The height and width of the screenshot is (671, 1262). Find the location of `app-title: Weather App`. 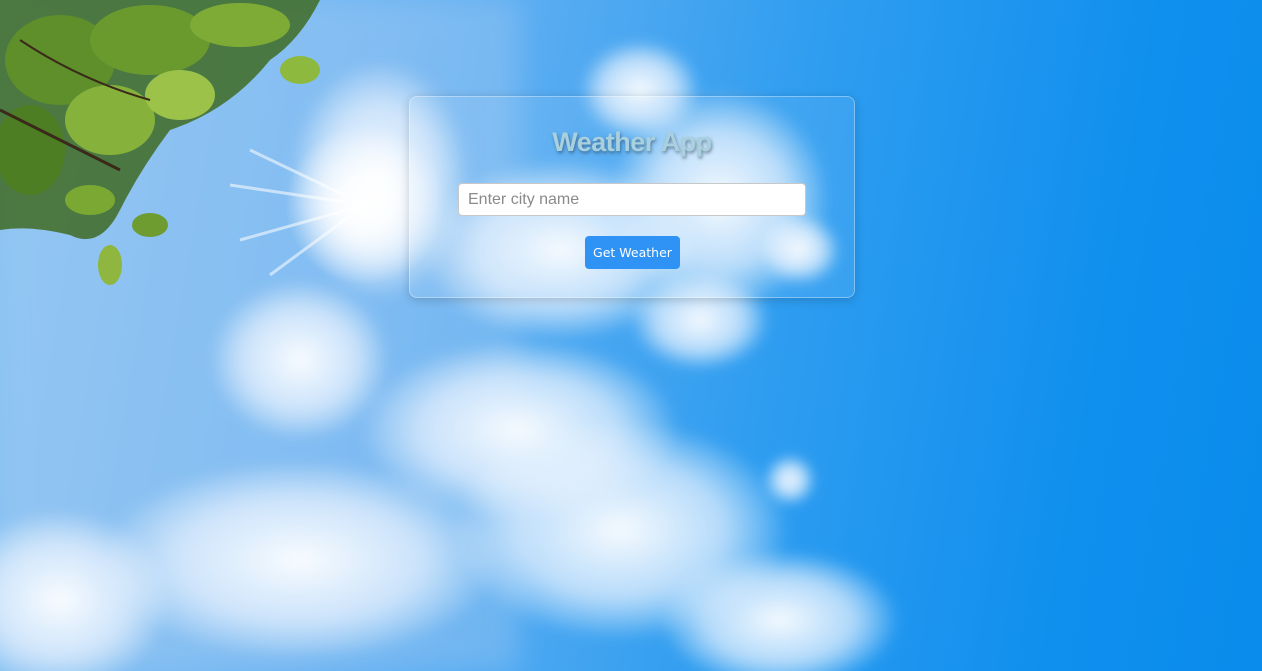

app-title: Weather App is located at coordinates (632, 142).